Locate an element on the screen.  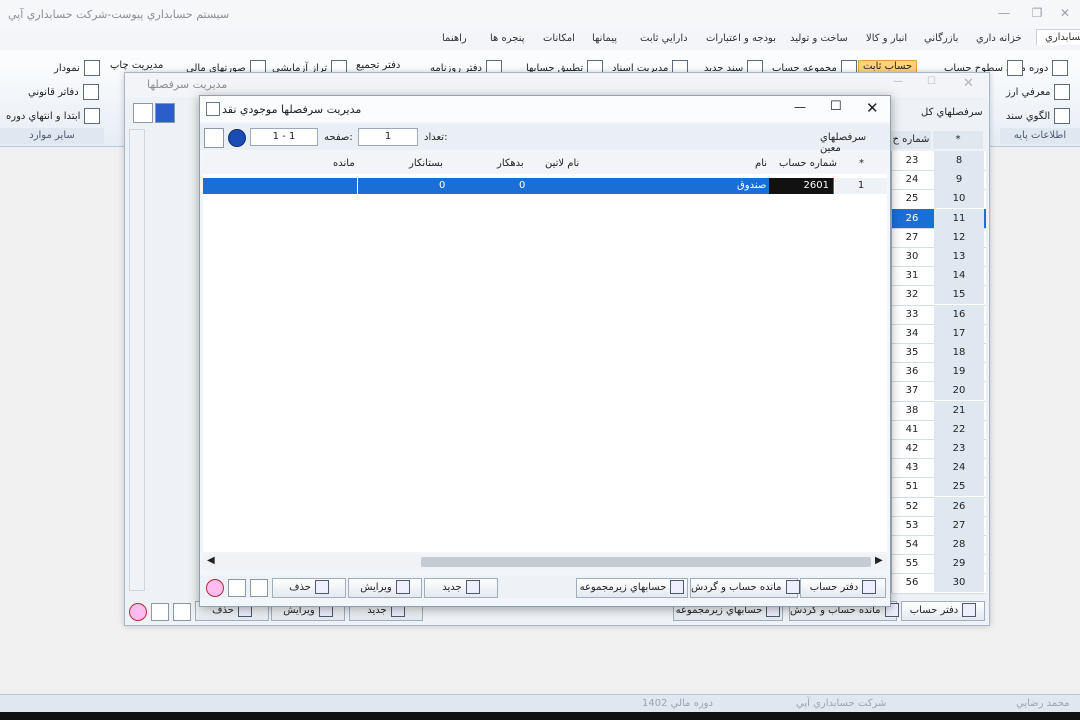
tab-commerce: بازرگاني is located at coordinates (941, 38).